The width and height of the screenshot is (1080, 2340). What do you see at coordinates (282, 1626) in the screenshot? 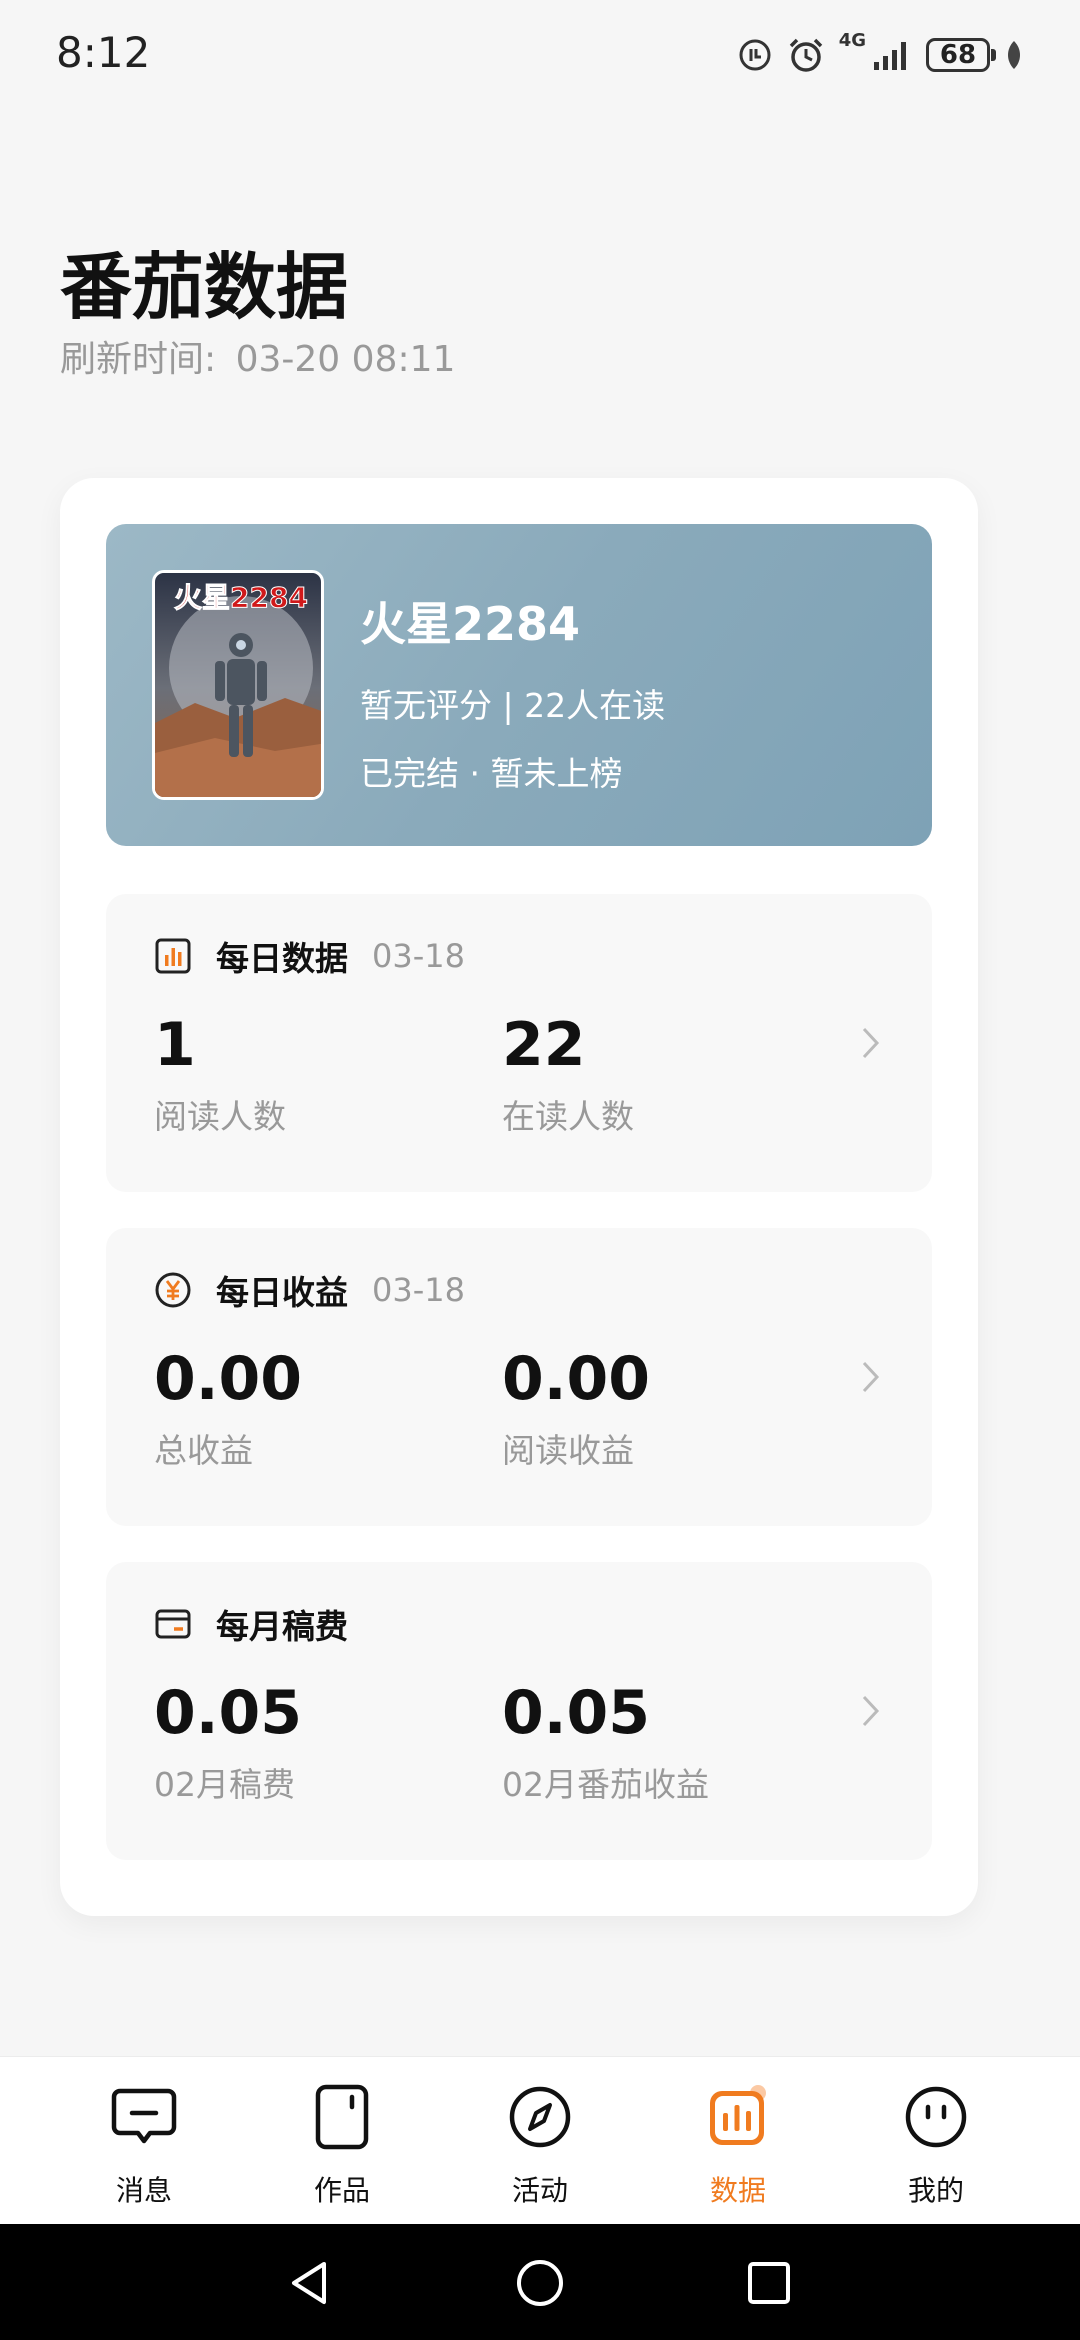
I see `section-title: 每月稿费` at bounding box center [282, 1626].